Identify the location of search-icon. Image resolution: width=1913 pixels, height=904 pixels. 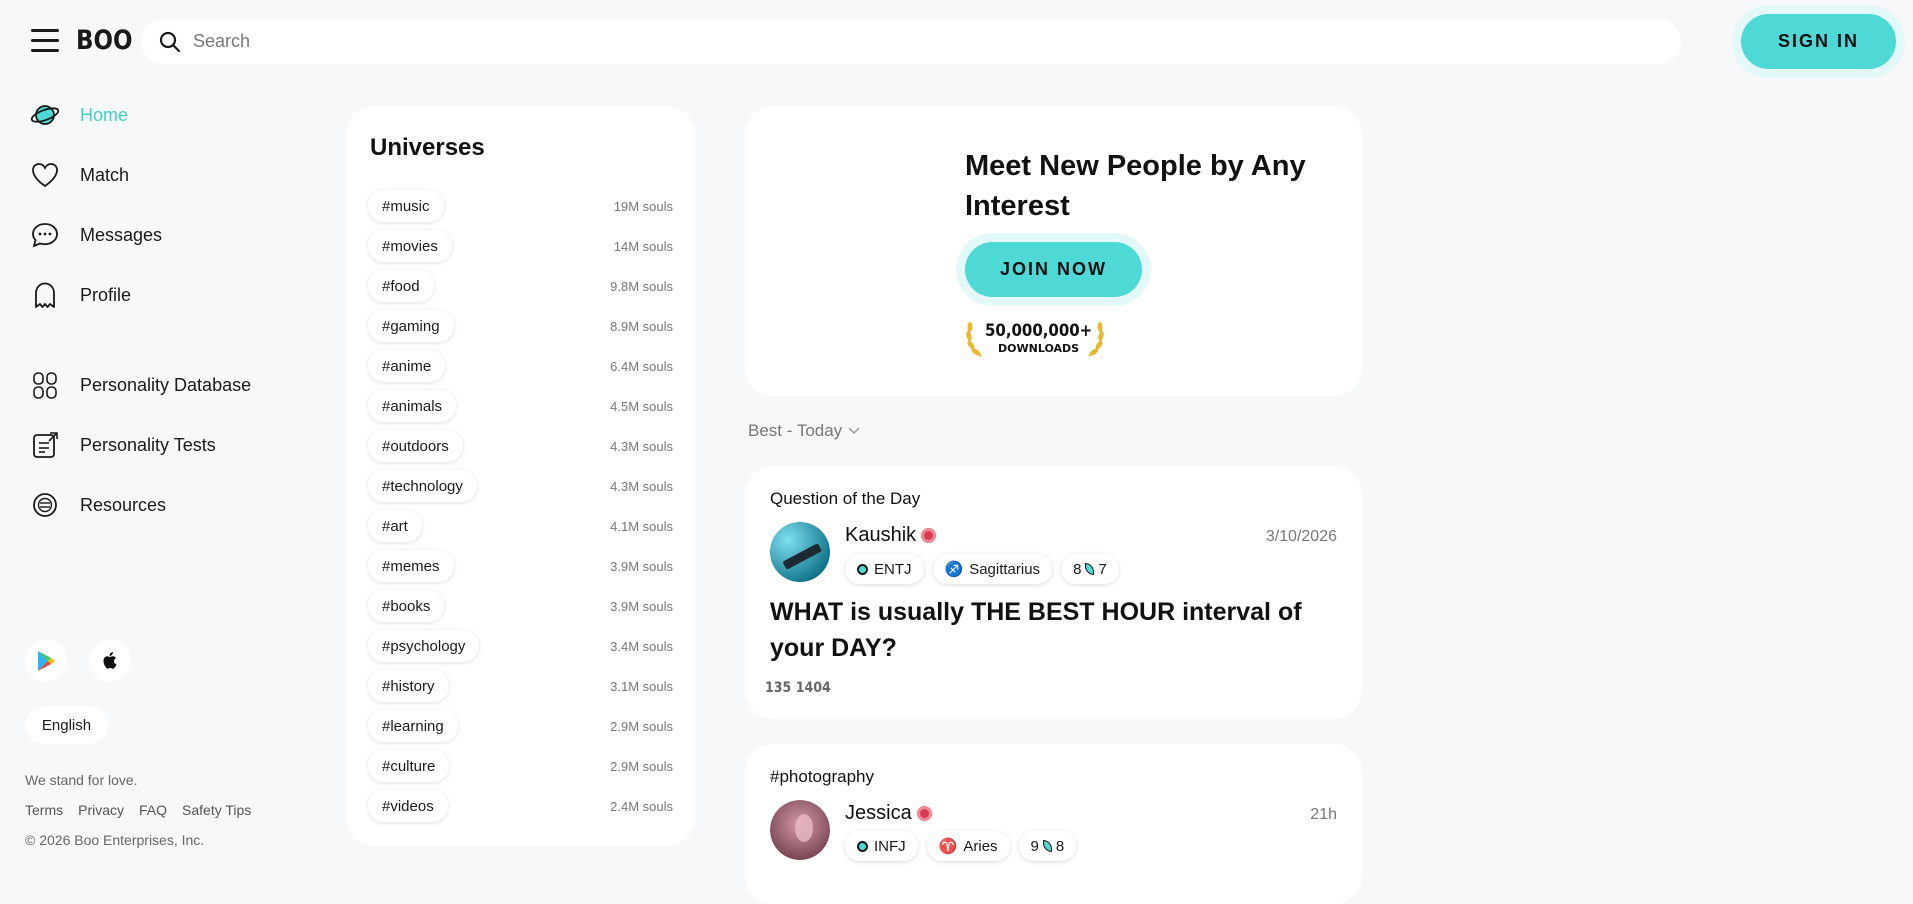
(170, 41).